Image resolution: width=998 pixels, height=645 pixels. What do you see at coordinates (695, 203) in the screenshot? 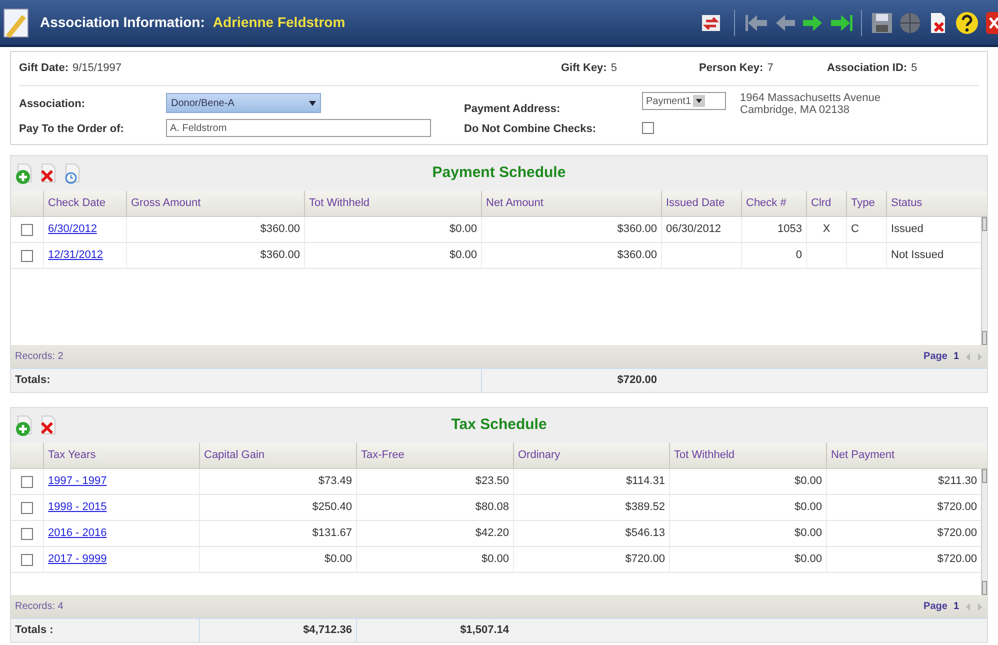
I see `column-header: Issued Date` at bounding box center [695, 203].